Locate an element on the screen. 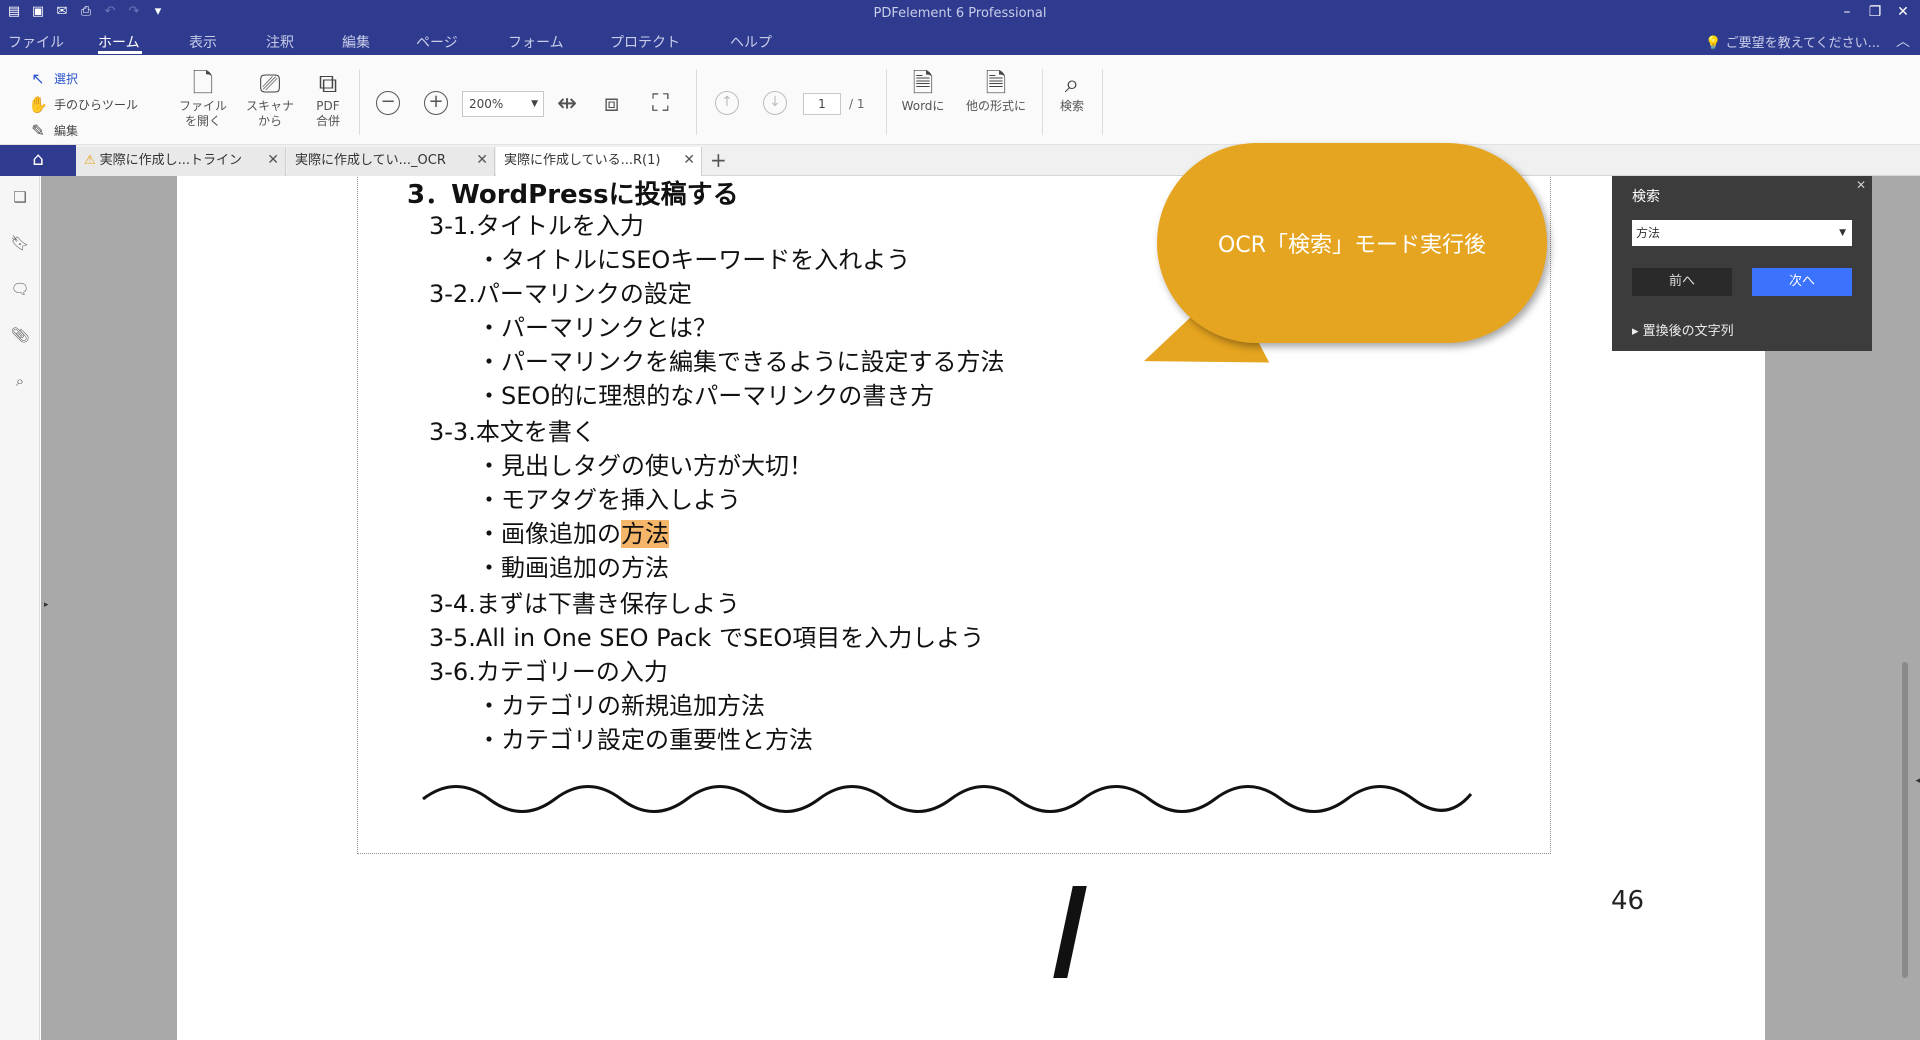 The height and width of the screenshot is (1040, 1920). menu-file: ファイル is located at coordinates (36, 42).